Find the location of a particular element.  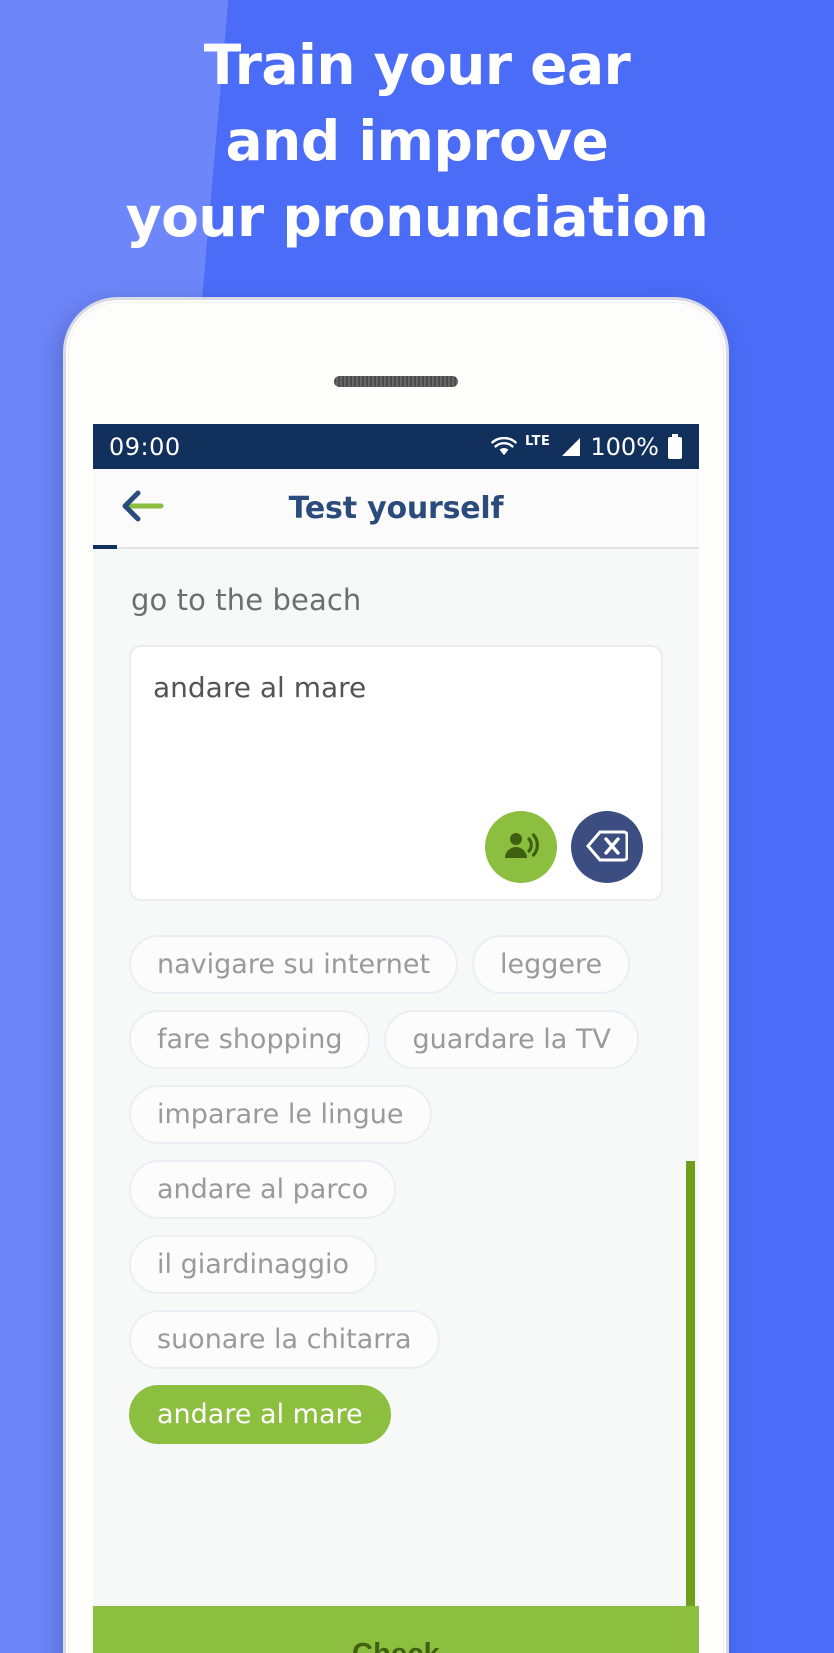

signal-bars-icon is located at coordinates (570, 447).